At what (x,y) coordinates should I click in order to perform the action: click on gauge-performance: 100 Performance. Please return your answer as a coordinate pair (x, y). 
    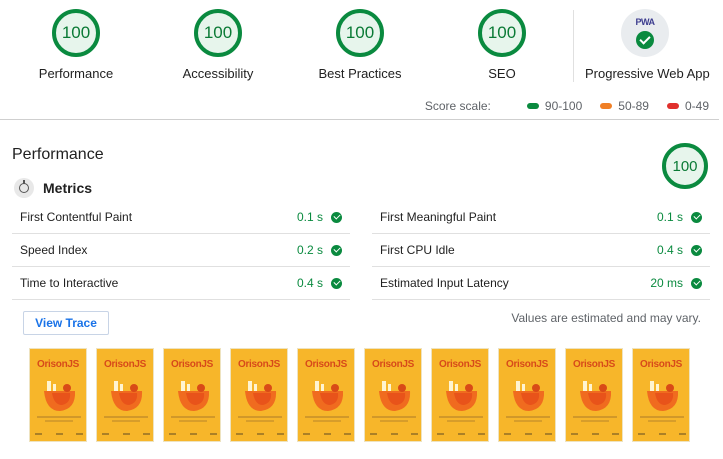
    Looking at the image, I should click on (76, 45).